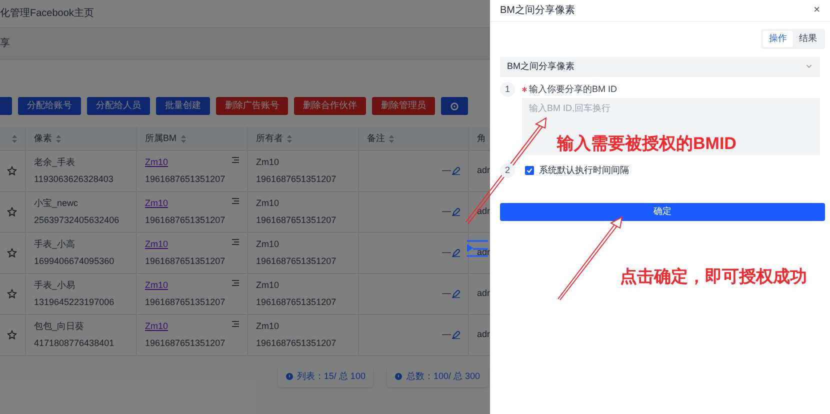  I want to click on section-title: BM之间分享像素, so click(540, 67).